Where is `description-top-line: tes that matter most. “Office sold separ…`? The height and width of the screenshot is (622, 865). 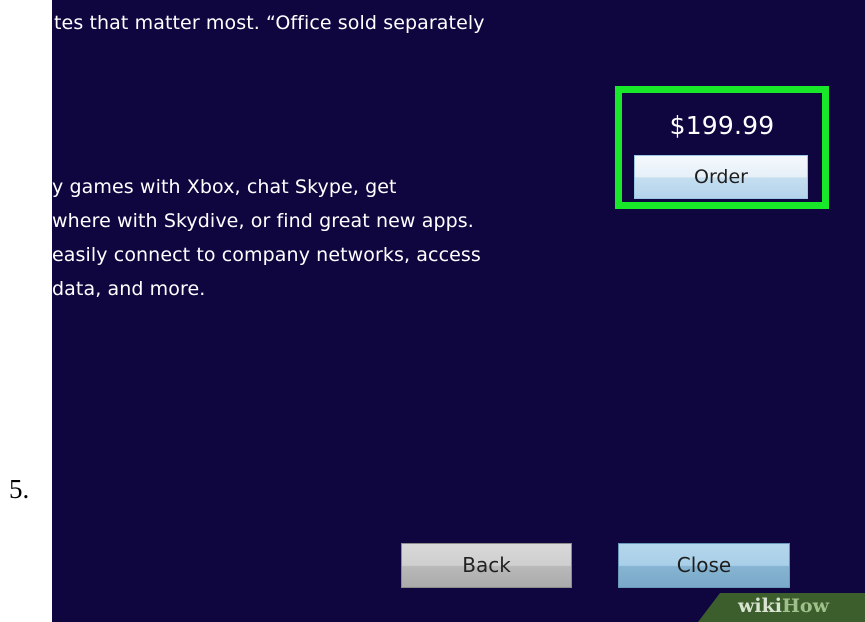
description-top-line: tes that matter most. “Office sold separ… is located at coordinates (269, 23).